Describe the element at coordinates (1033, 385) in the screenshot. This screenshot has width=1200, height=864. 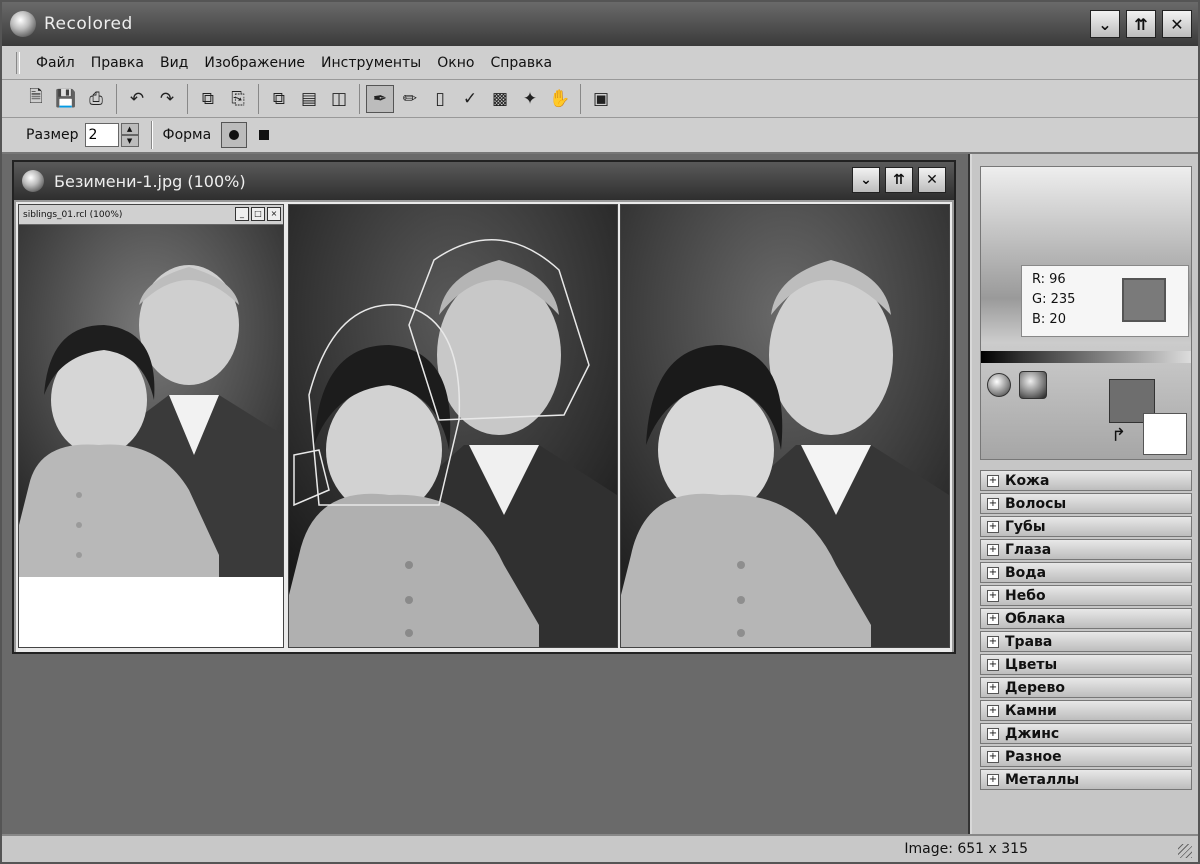
I see `palette-icon` at that location.